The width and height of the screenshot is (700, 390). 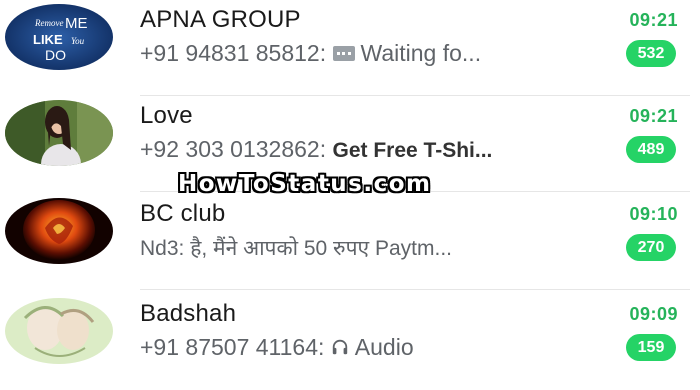 What do you see at coordinates (235, 347) in the screenshot?
I see `message-sender: +91 87507 41164:` at bounding box center [235, 347].